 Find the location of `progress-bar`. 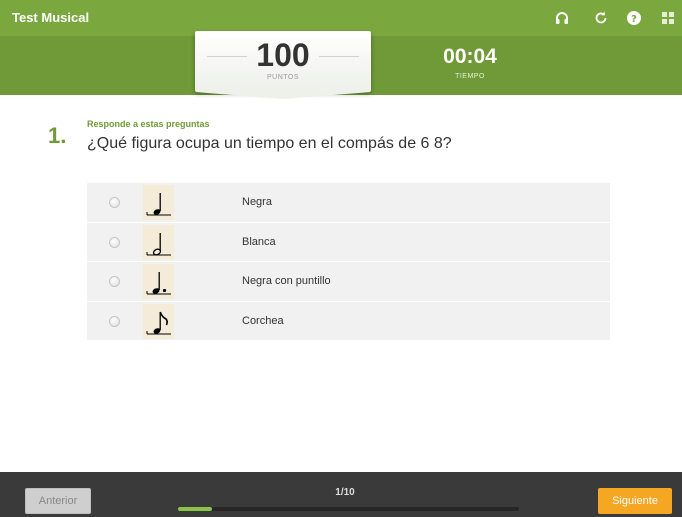

progress-bar is located at coordinates (348, 509).